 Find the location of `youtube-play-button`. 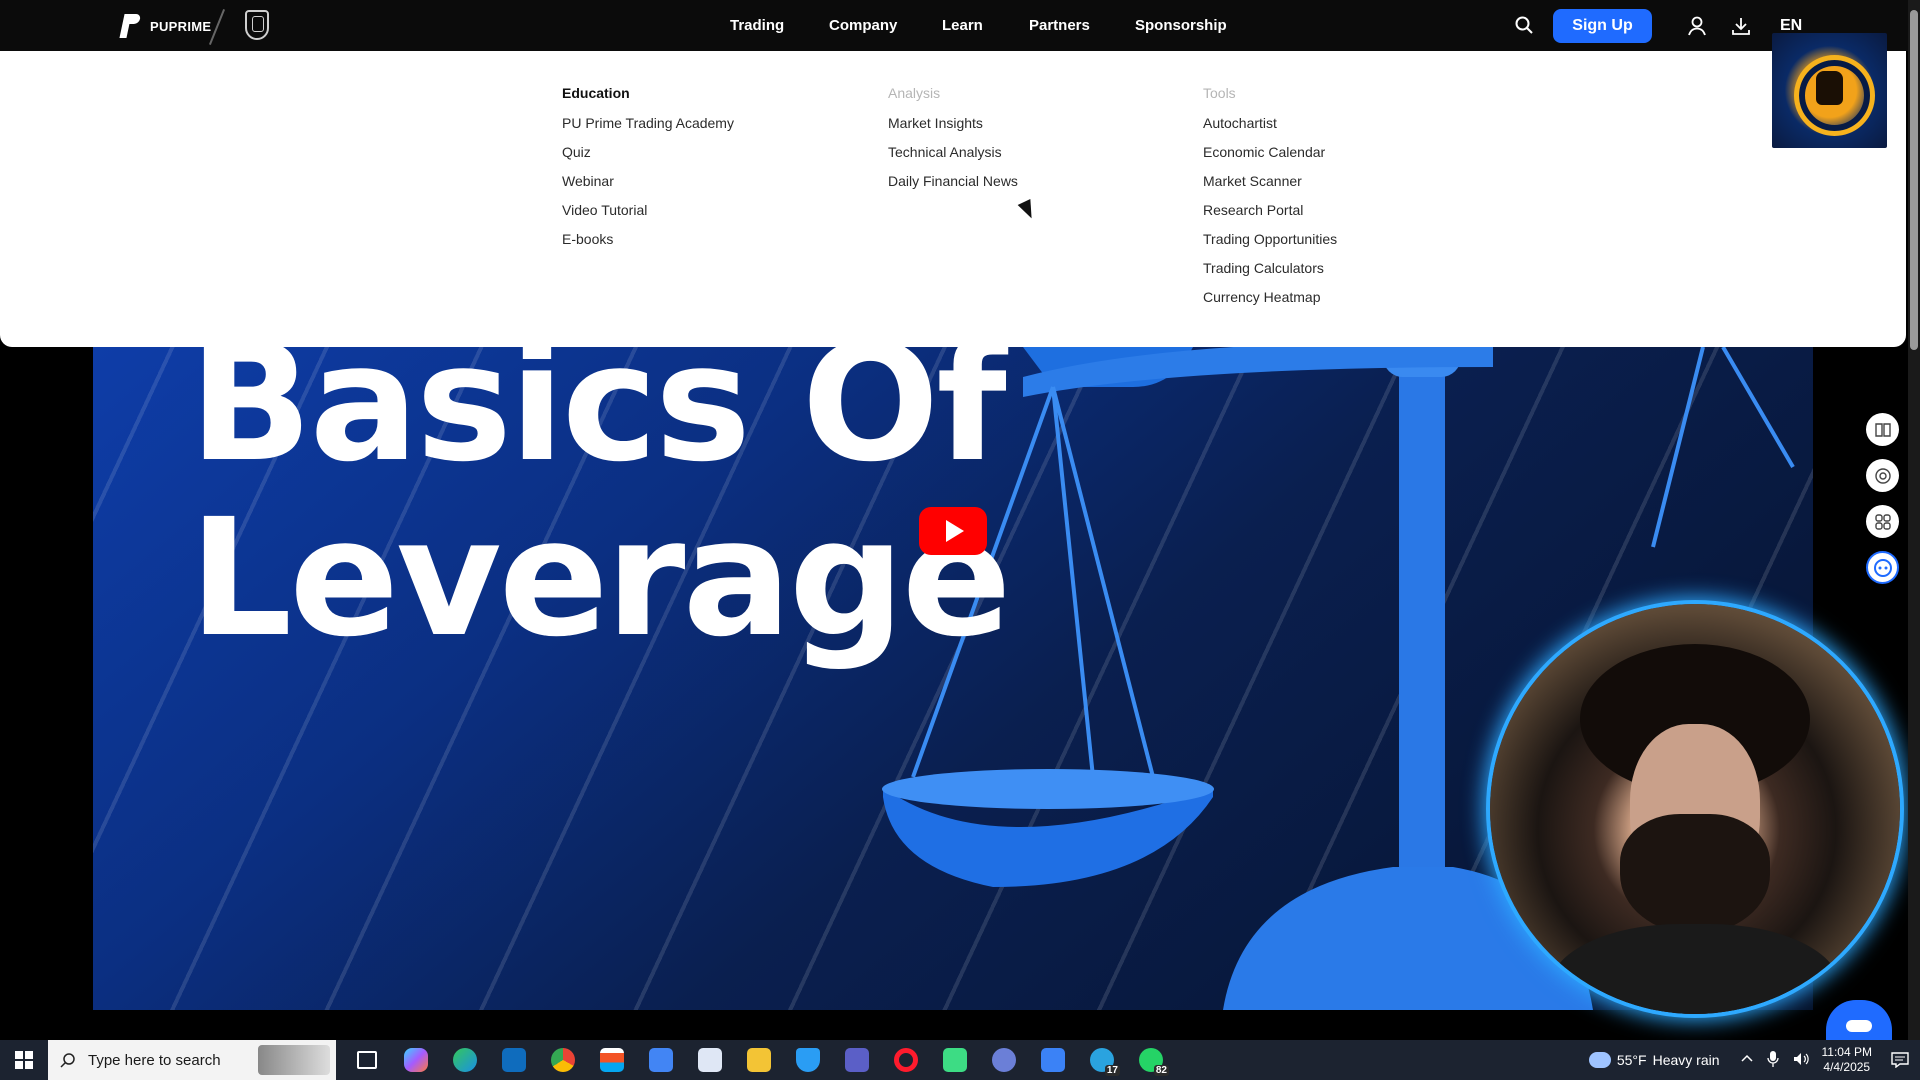

youtube-play-button is located at coordinates (953, 531).